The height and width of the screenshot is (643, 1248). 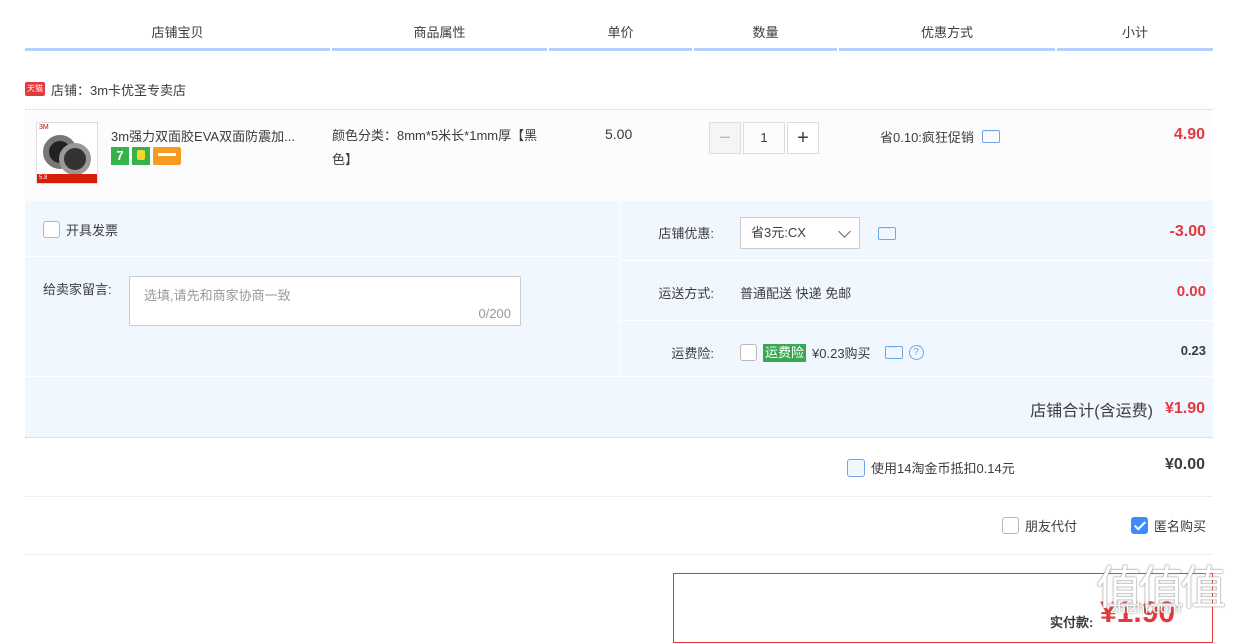 I want to click on anonymous-purchase-option: 匿名购买, so click(x=1168, y=525).